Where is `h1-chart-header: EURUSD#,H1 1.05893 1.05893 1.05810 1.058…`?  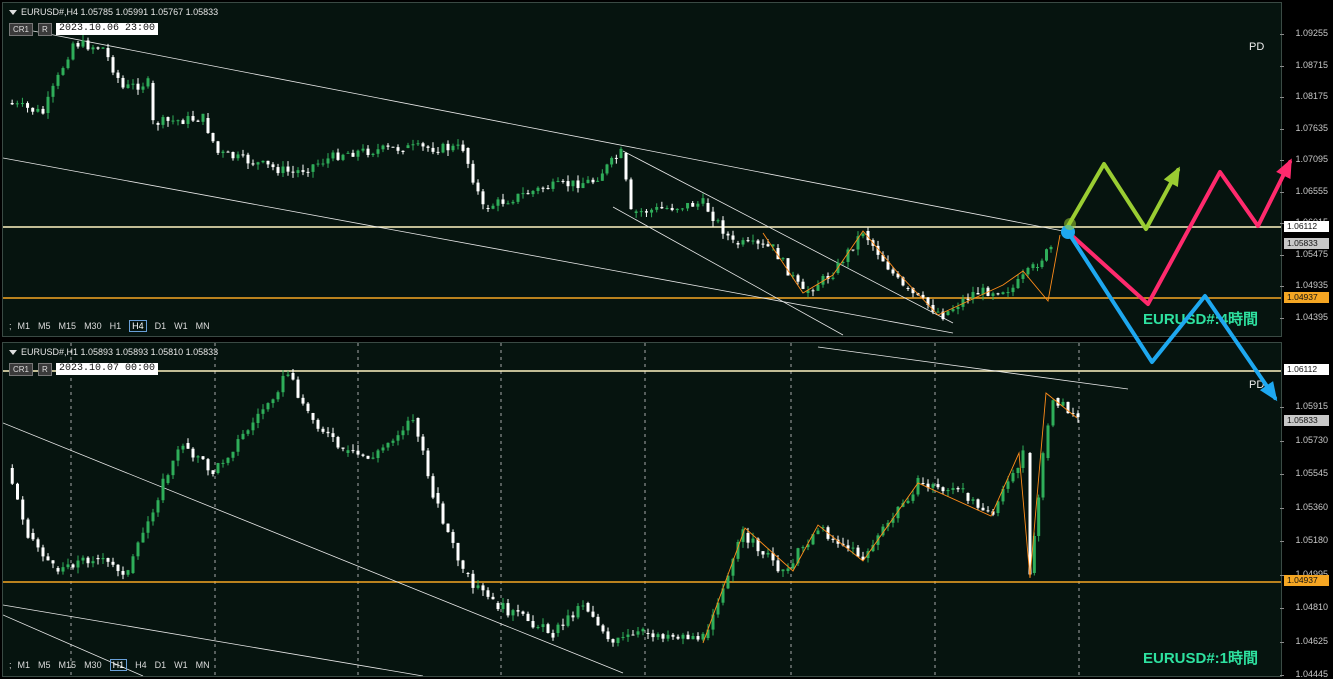
h1-chart-header: EURUSD#,H1 1.05893 1.05893 1.05810 1.058… is located at coordinates (113, 352).